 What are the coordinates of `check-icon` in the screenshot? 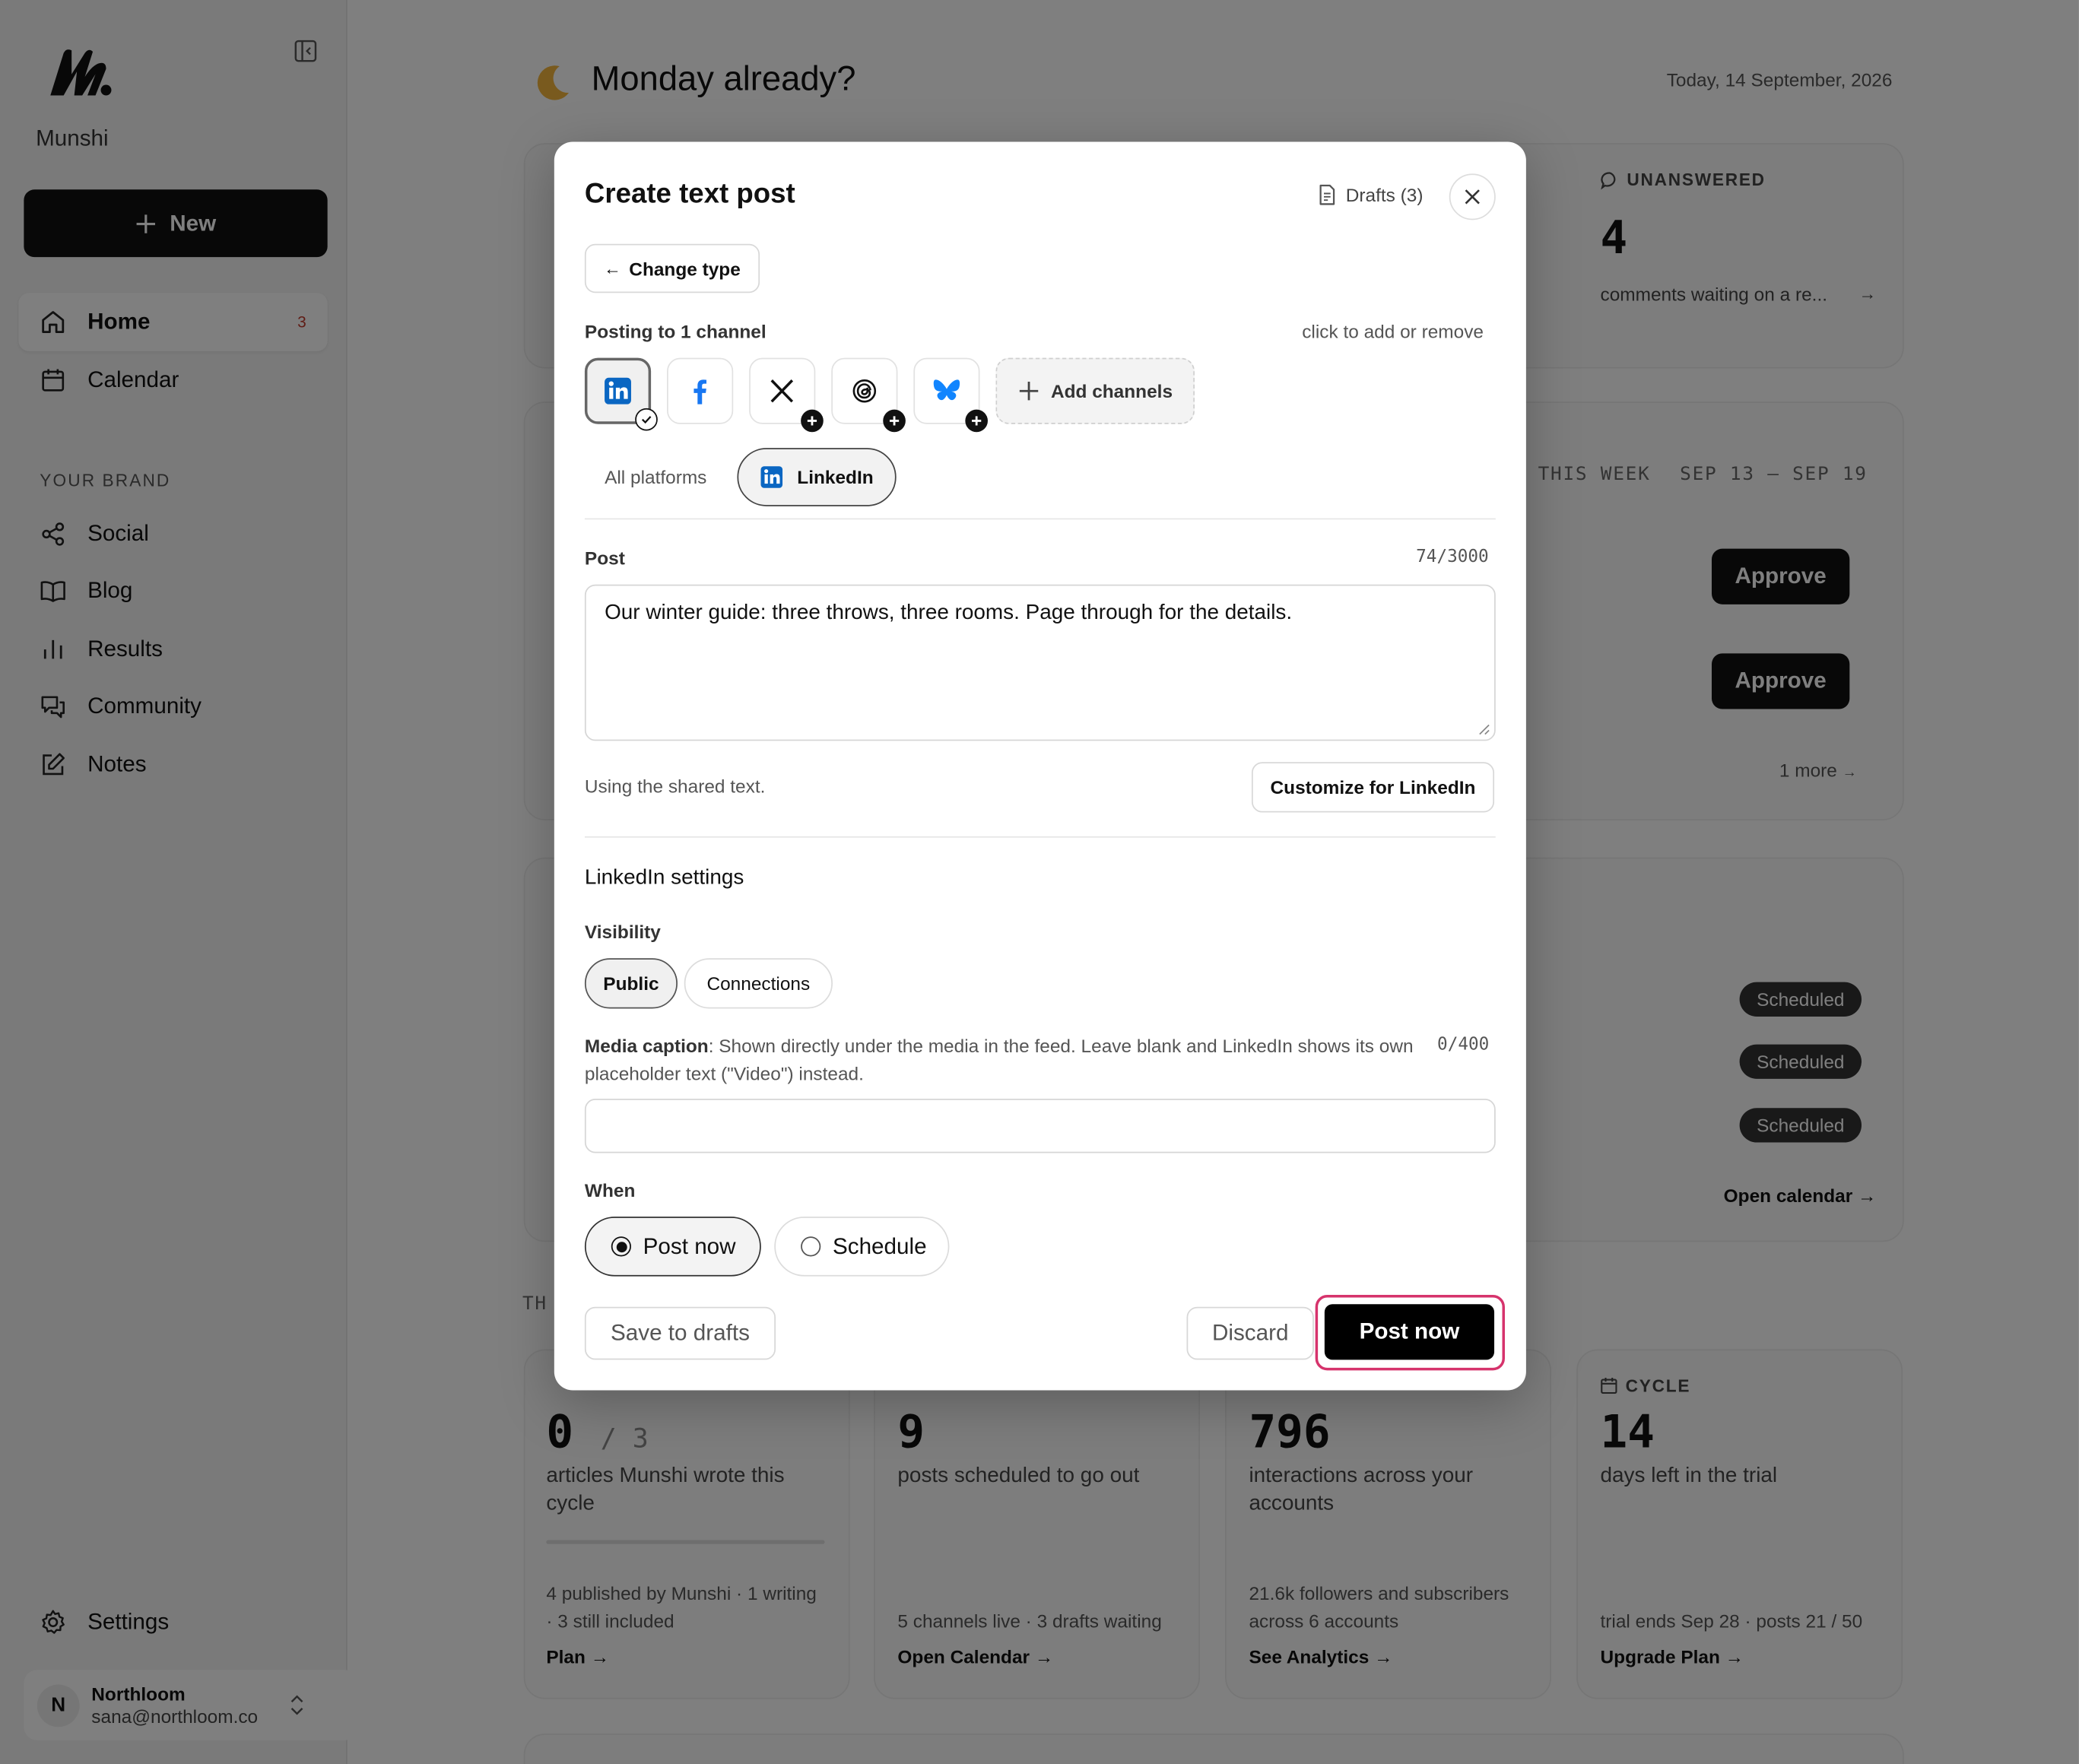 It's located at (646, 420).